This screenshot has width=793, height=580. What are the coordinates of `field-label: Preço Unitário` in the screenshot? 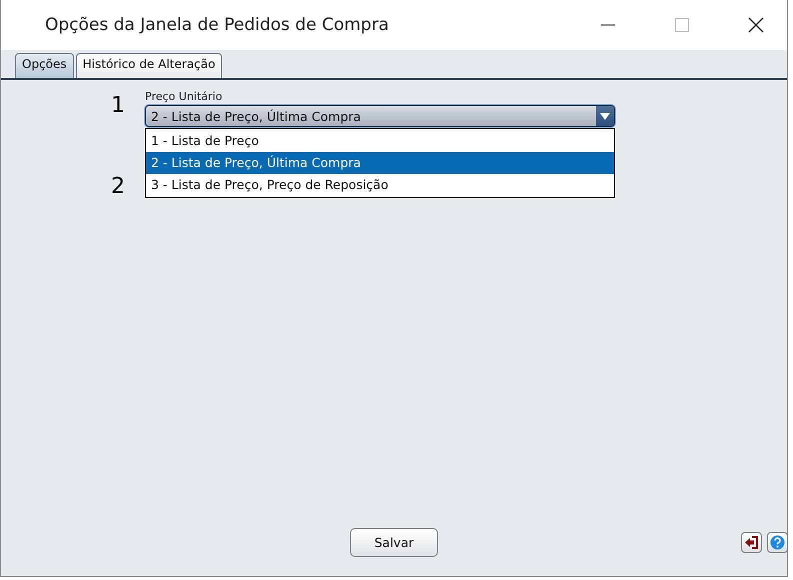 It's located at (184, 96).